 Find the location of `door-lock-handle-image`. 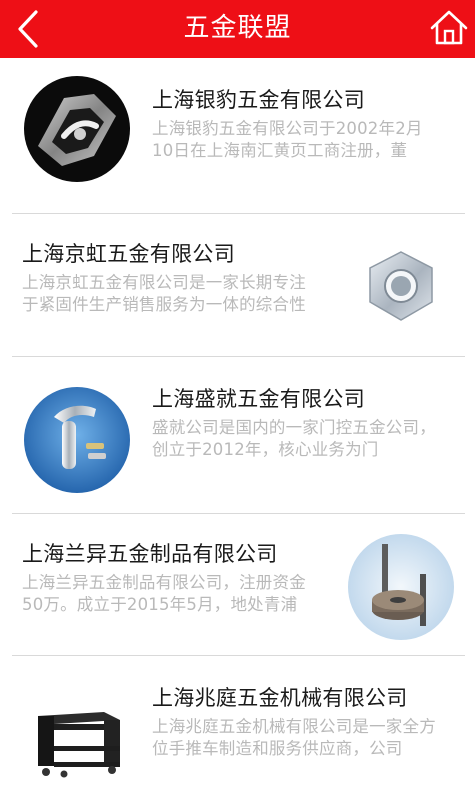

door-lock-handle-image is located at coordinates (77, 440).